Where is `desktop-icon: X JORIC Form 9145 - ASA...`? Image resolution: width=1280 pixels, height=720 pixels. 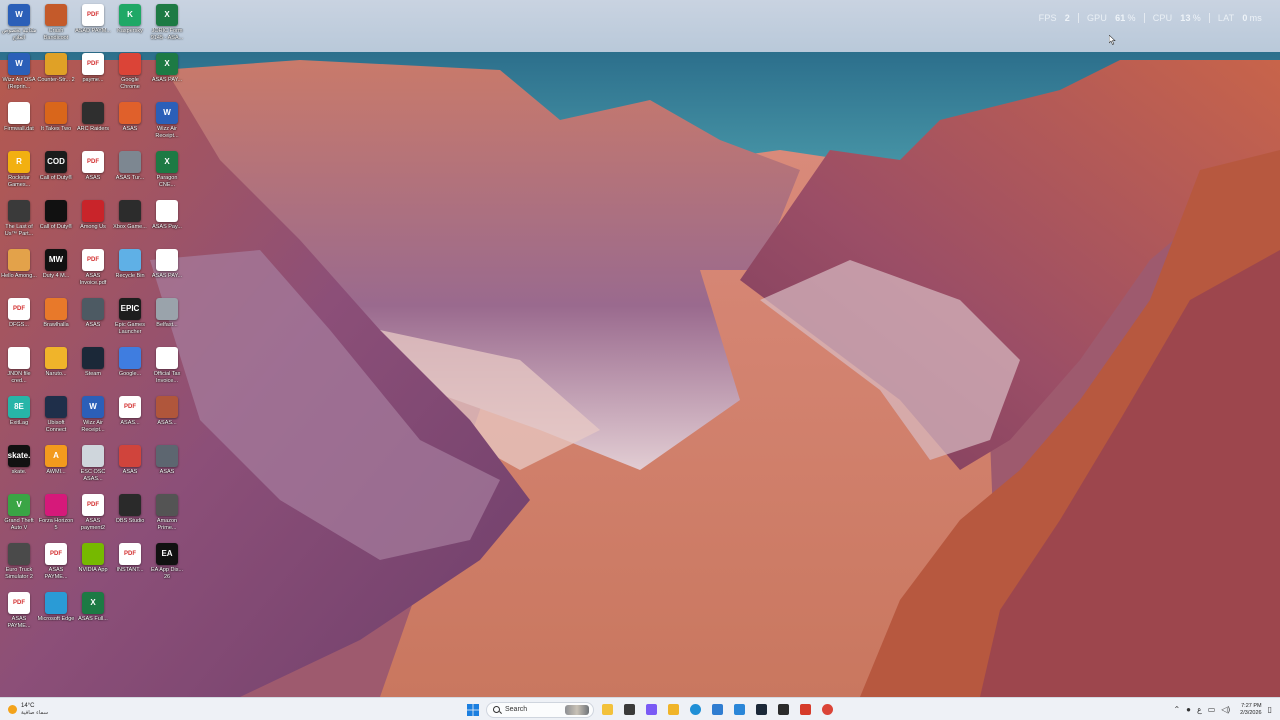
desktop-icon: X JORIC Form 9145 - ASA... is located at coordinates (167, 24).